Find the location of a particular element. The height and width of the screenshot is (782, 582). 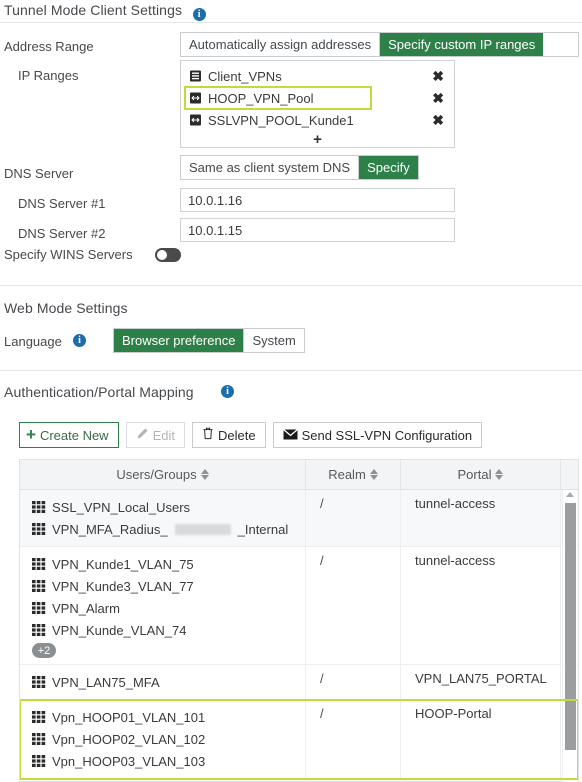

user-group-entry: VPN_Kunde_VLAN_74 is located at coordinates (168, 630).